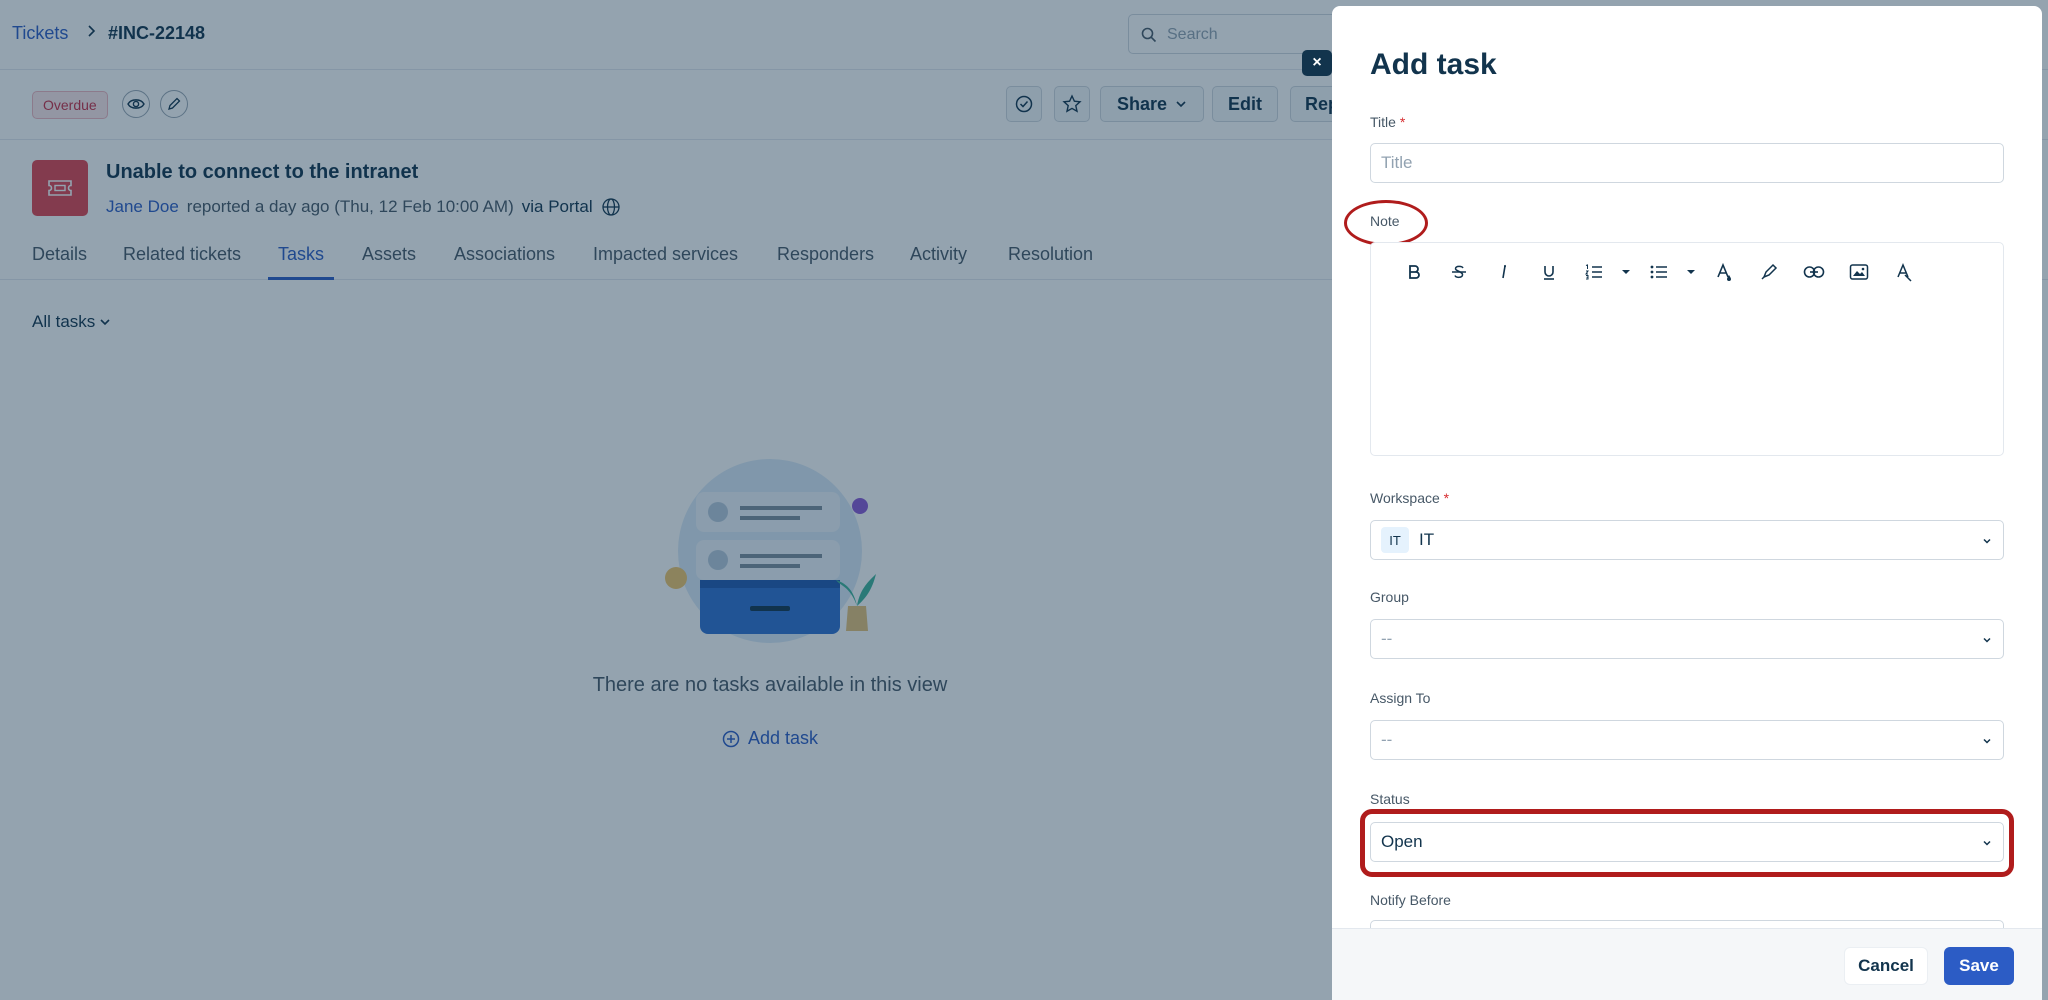 The height and width of the screenshot is (1000, 2048). I want to click on clear-format-icon, so click(1904, 272).